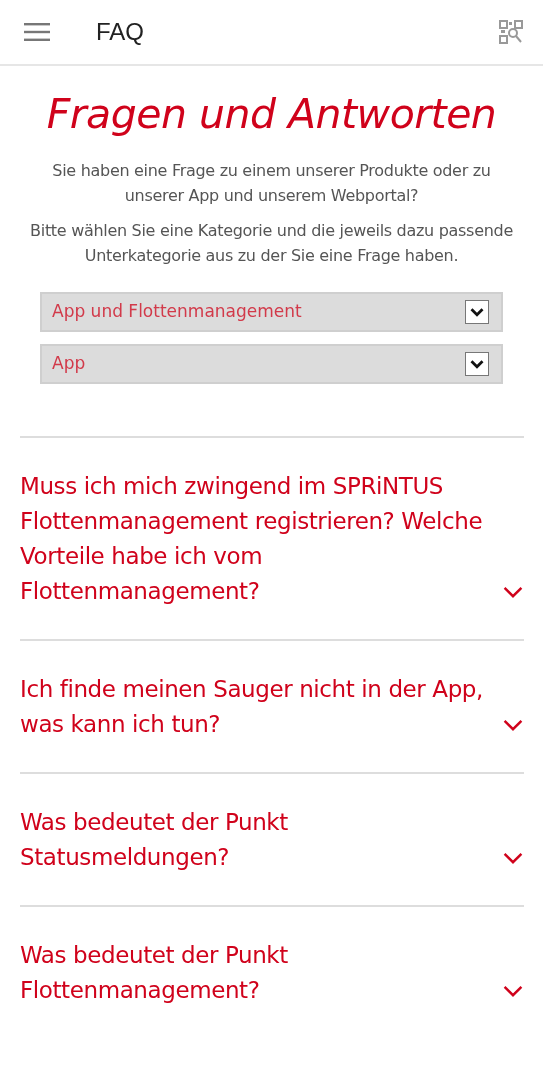 The height and width of the screenshot is (1086, 543). Describe the element at coordinates (120, 32) in the screenshot. I see `page-title: FAQ` at that location.